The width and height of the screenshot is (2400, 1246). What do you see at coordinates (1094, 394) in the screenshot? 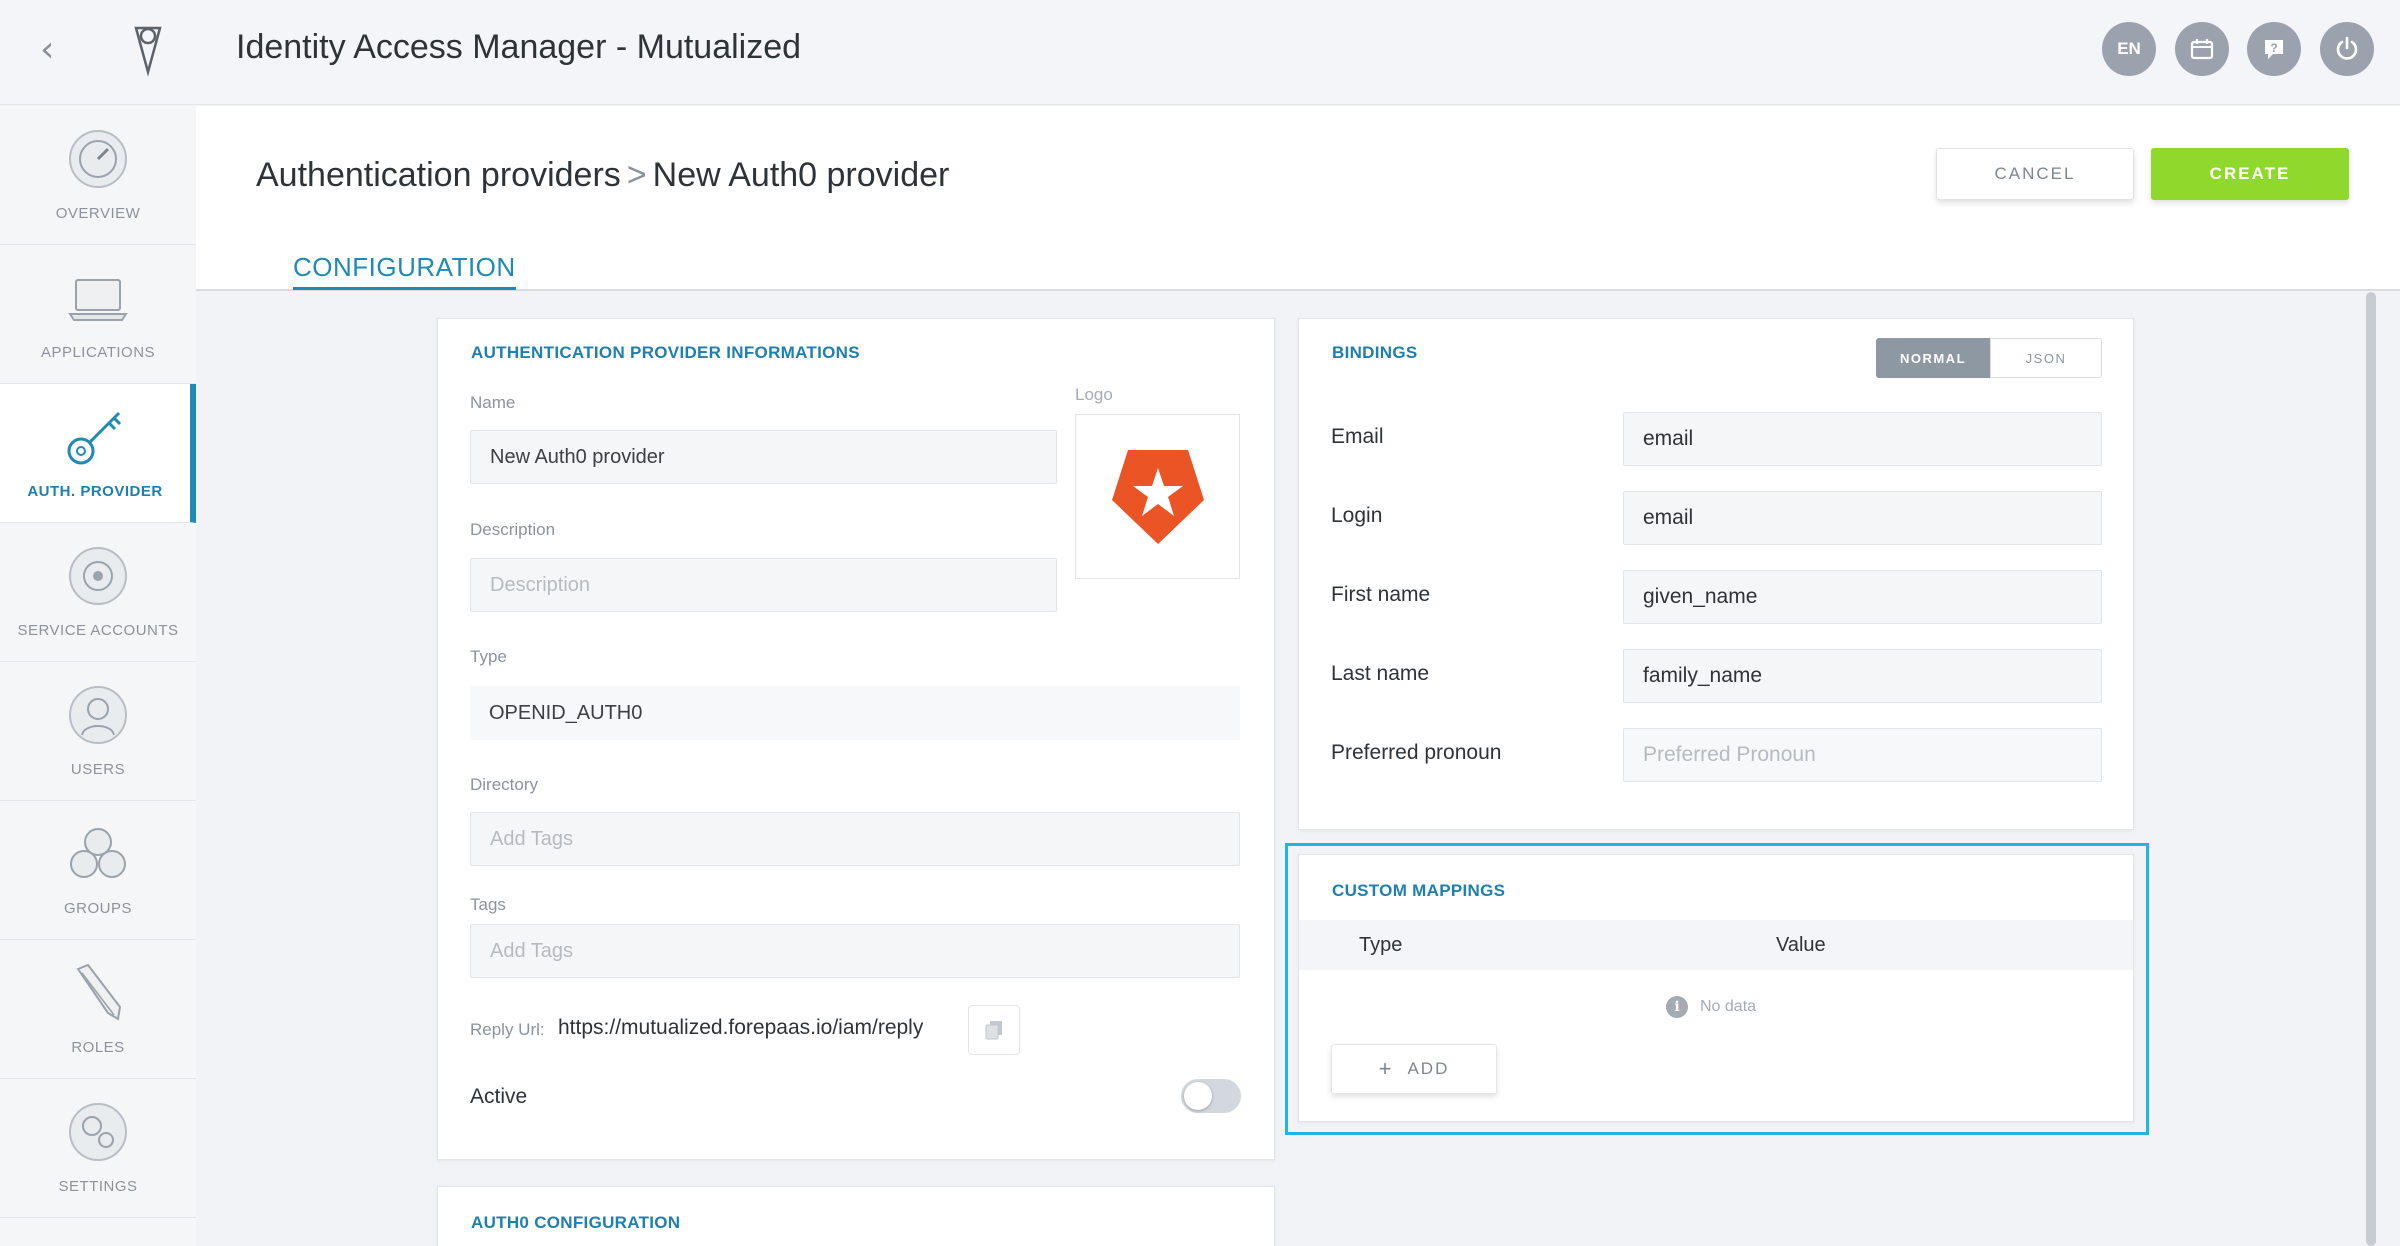
I see `logo-label: Logo` at bounding box center [1094, 394].